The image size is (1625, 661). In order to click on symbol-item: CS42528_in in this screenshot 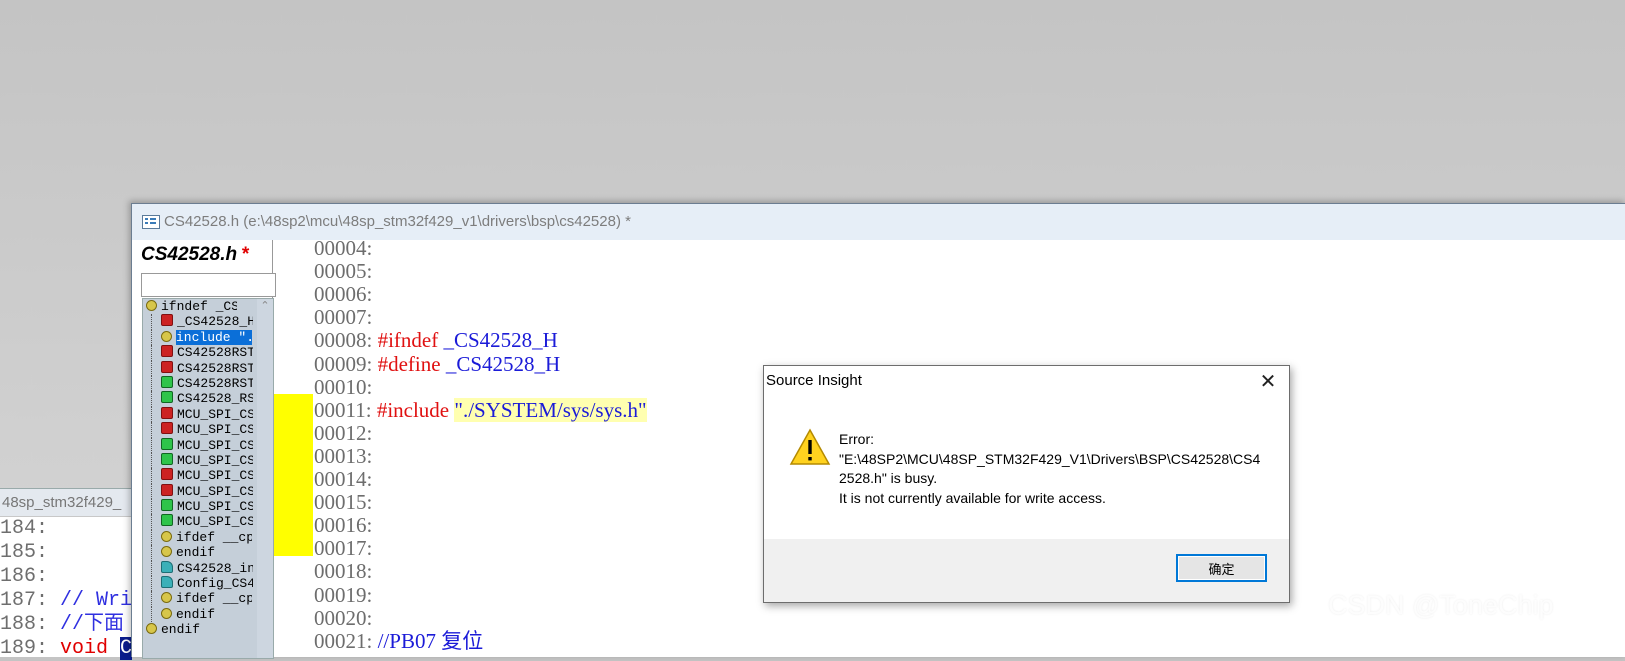, I will do `click(208, 568)`.